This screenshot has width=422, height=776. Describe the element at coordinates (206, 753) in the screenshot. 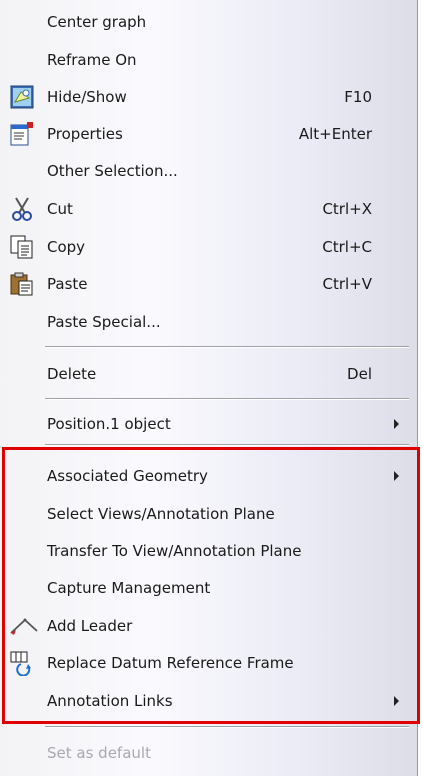

I see `menu-item-set-as-default: Set as default` at that location.